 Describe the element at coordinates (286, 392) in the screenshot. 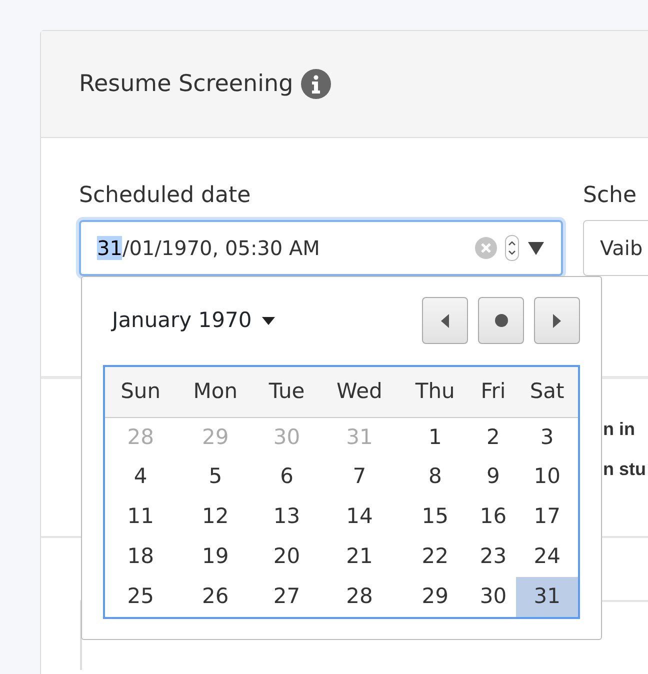

I see `weekday-header: Tue` at that location.